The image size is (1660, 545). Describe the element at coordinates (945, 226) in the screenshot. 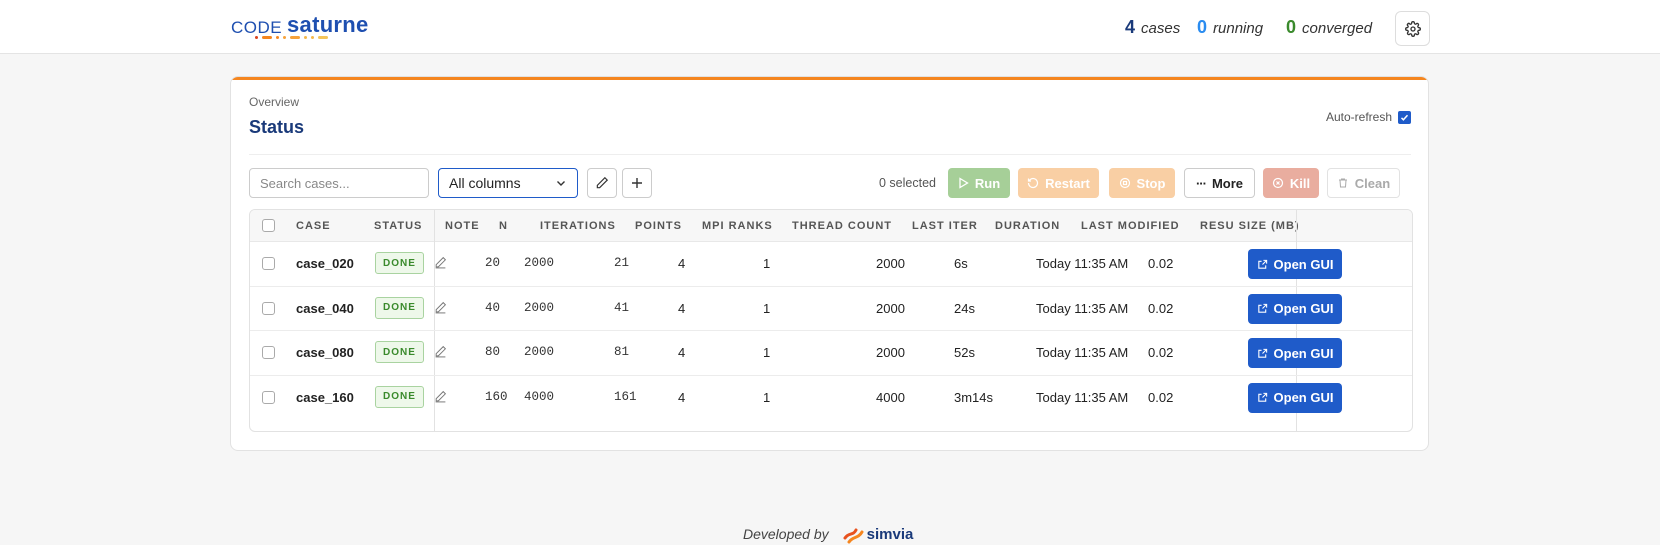

I see `col-last-iter: LAST ITER` at that location.